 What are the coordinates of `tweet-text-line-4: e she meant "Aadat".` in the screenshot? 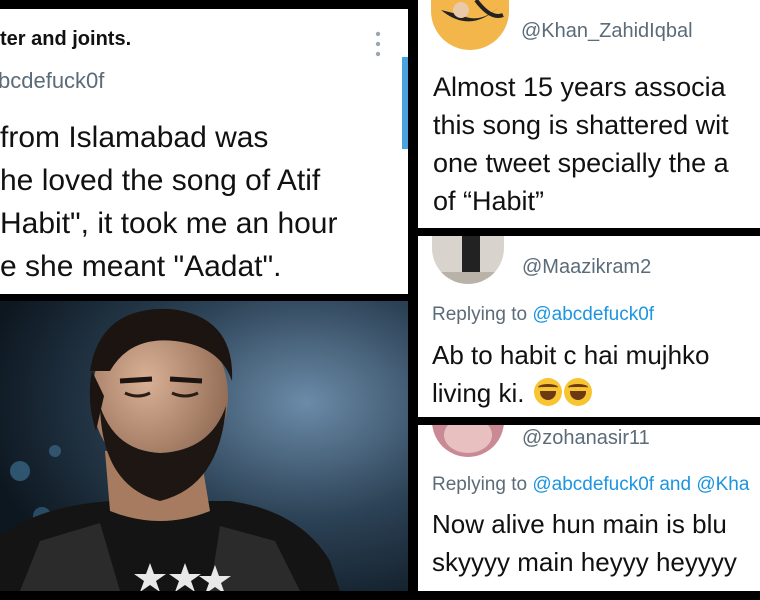 It's located at (141, 266).